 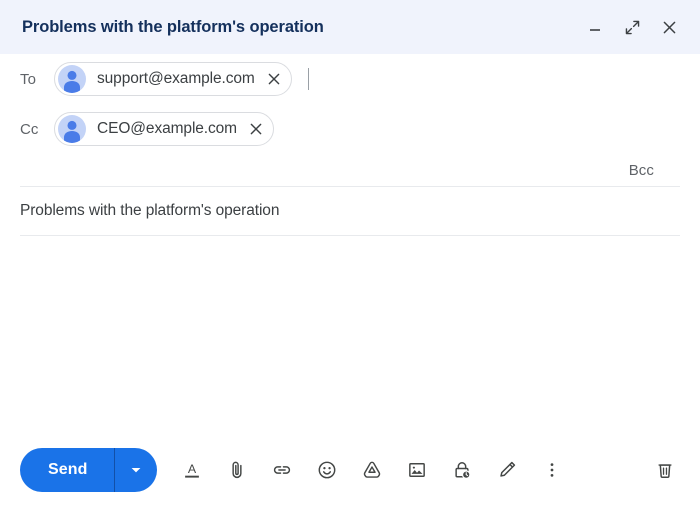 I want to click on toolbar-icons: A, so click(x=413, y=470).